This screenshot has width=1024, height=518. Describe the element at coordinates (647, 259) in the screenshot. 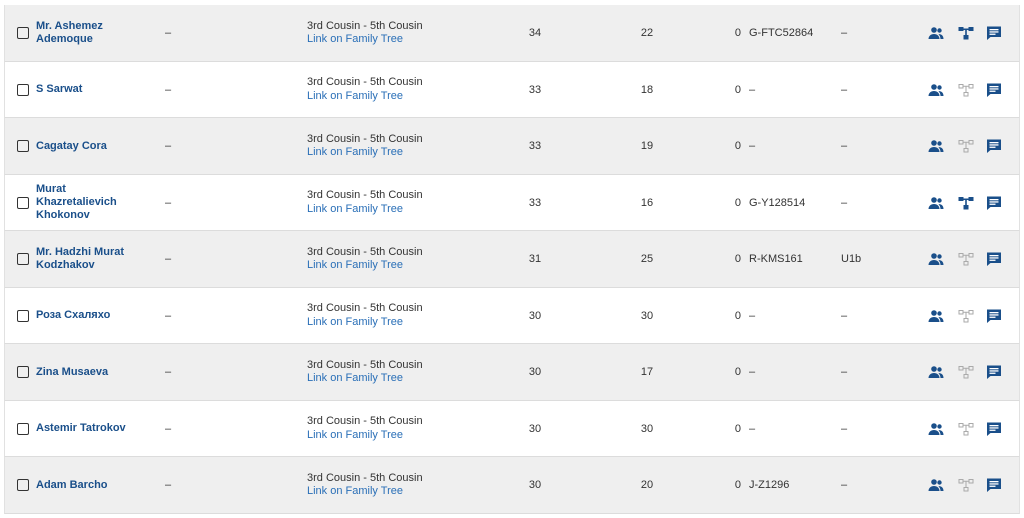

I see `longest-block: 25` at that location.